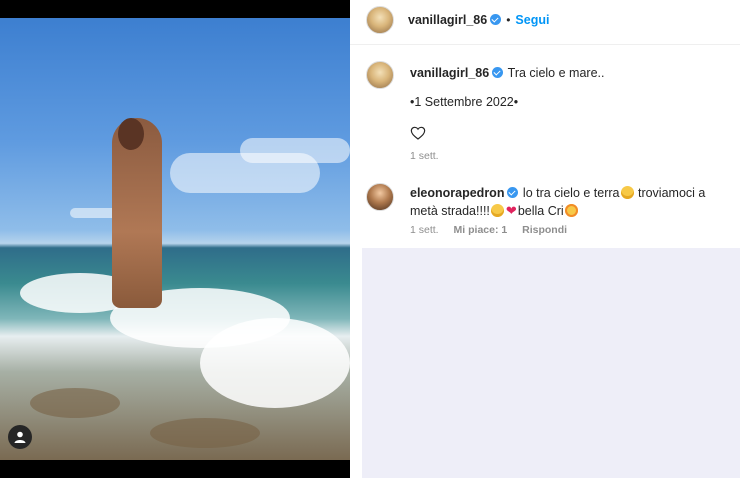 The image size is (740, 478). What do you see at coordinates (380, 75) in the screenshot?
I see `caption-author-avatar` at bounding box center [380, 75].